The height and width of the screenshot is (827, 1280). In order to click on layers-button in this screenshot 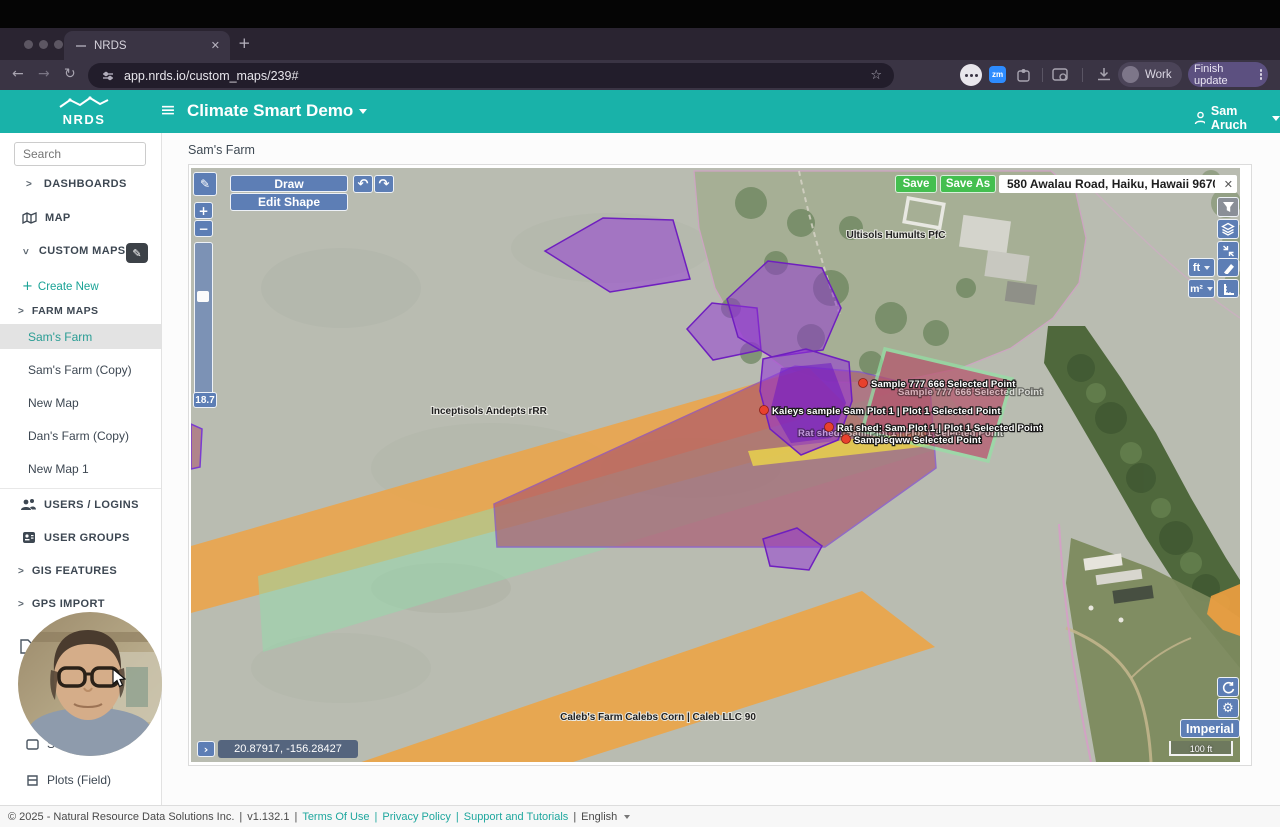, I will do `click(1228, 229)`.